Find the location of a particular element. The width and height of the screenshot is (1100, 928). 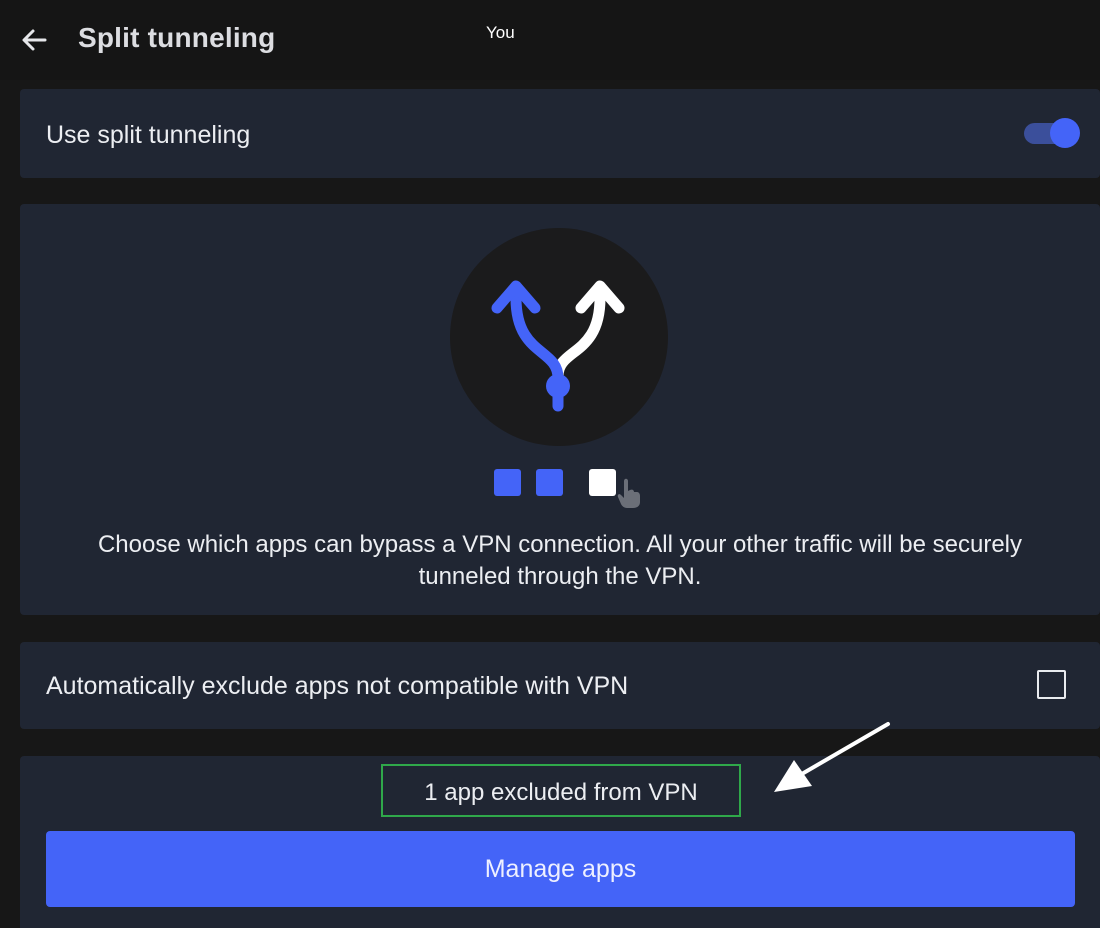

split-tunneling-label: Use split tunneling is located at coordinates (148, 135).